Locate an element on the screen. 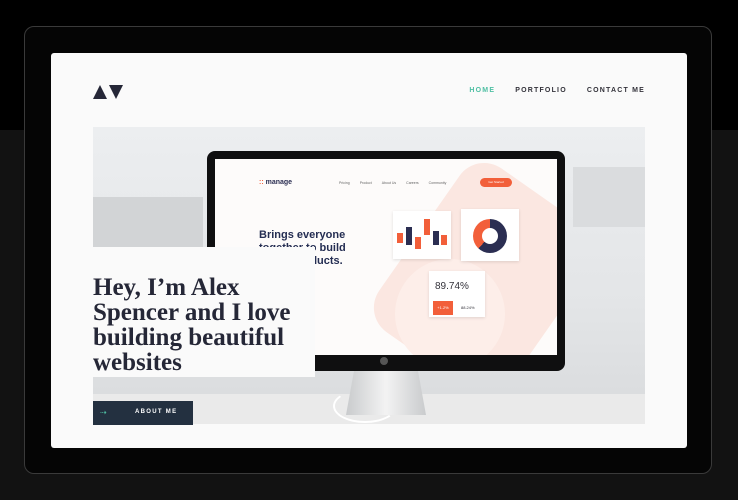 Image resolution: width=738 pixels, height=500 pixels. monitor-stand is located at coordinates (386, 393).